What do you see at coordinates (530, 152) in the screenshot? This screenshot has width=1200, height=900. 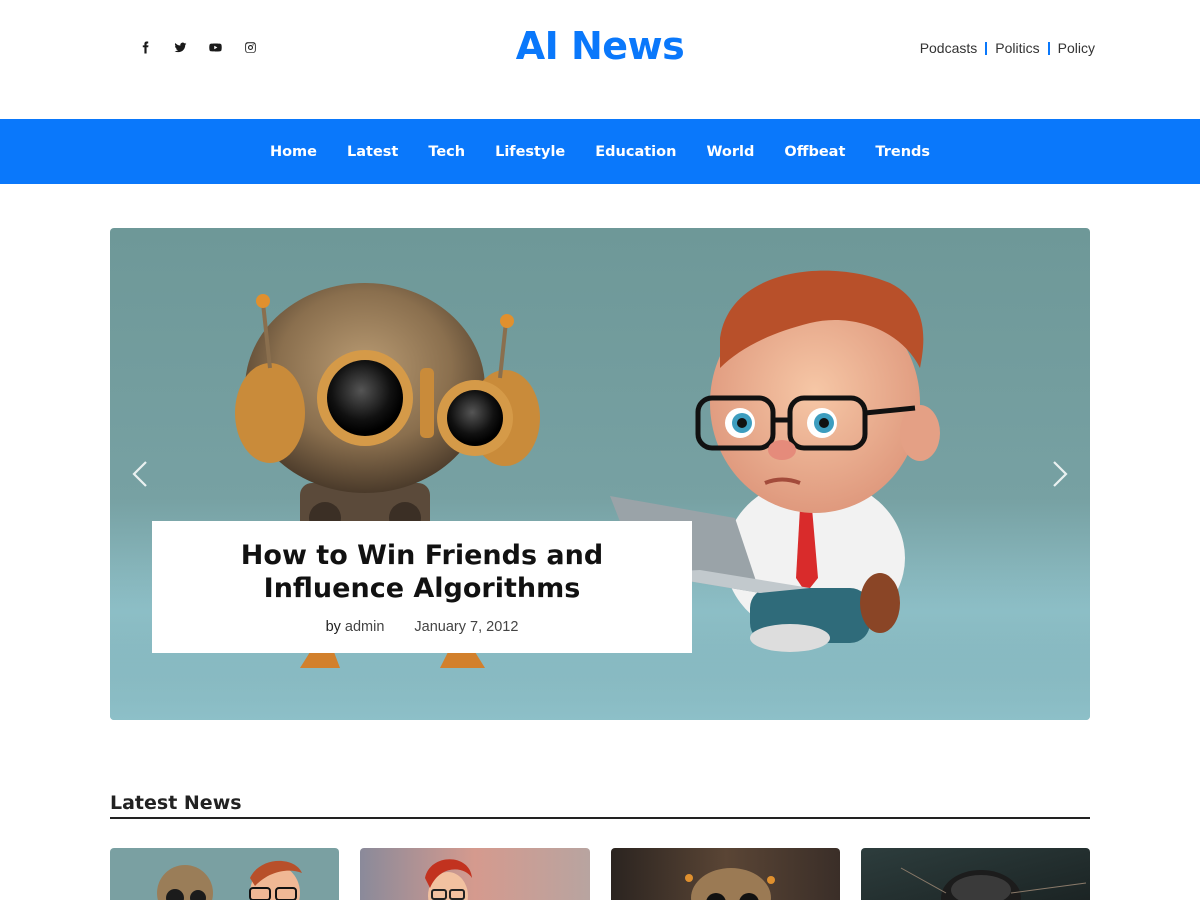 I see `nav-item-lifestyle: Lifestyle` at bounding box center [530, 152].